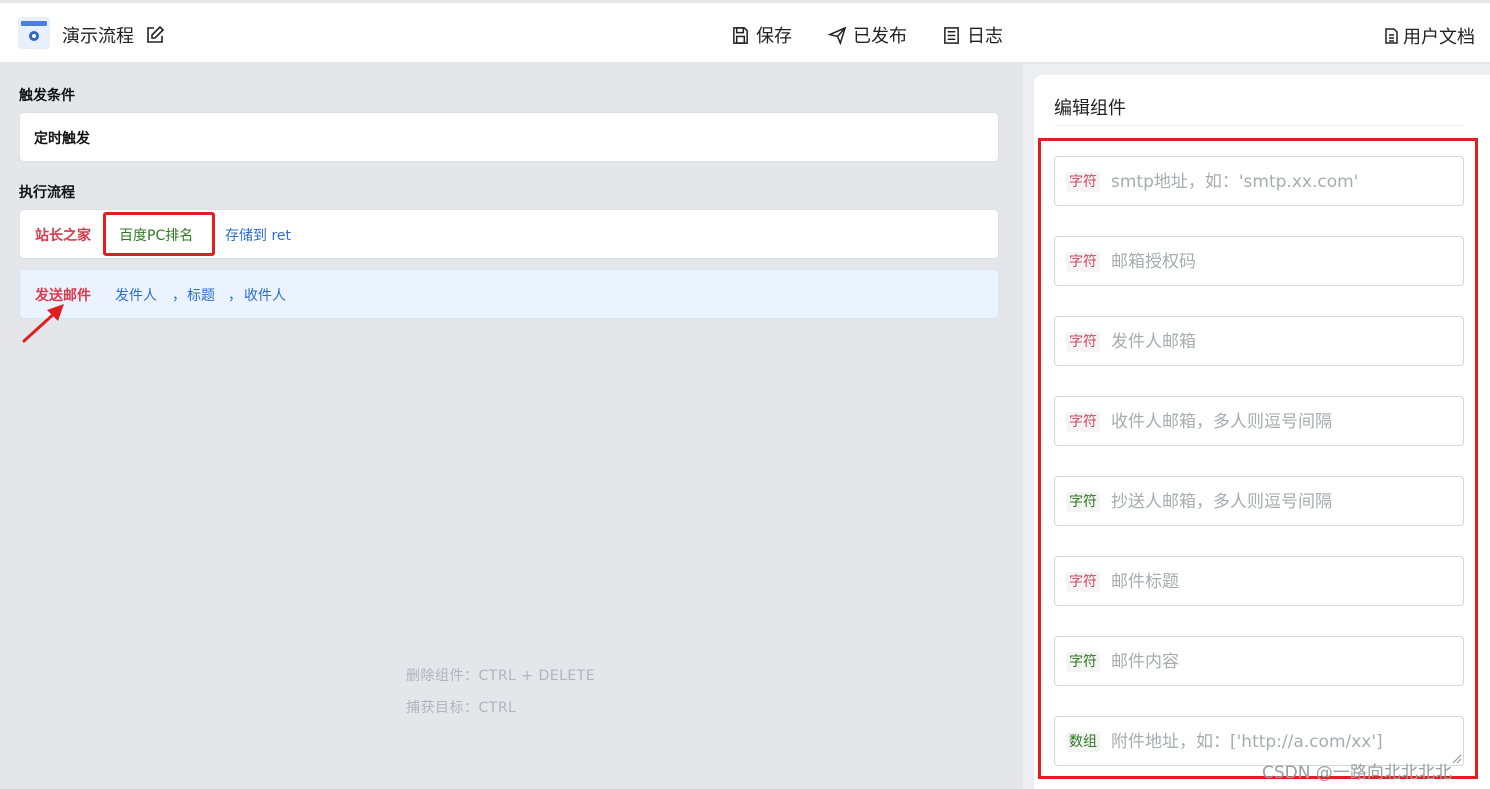 The image size is (1490, 789). Describe the element at coordinates (501, 676) in the screenshot. I see `delete-shortcut-hint: 删除组件：CTRL + DELETE` at that location.